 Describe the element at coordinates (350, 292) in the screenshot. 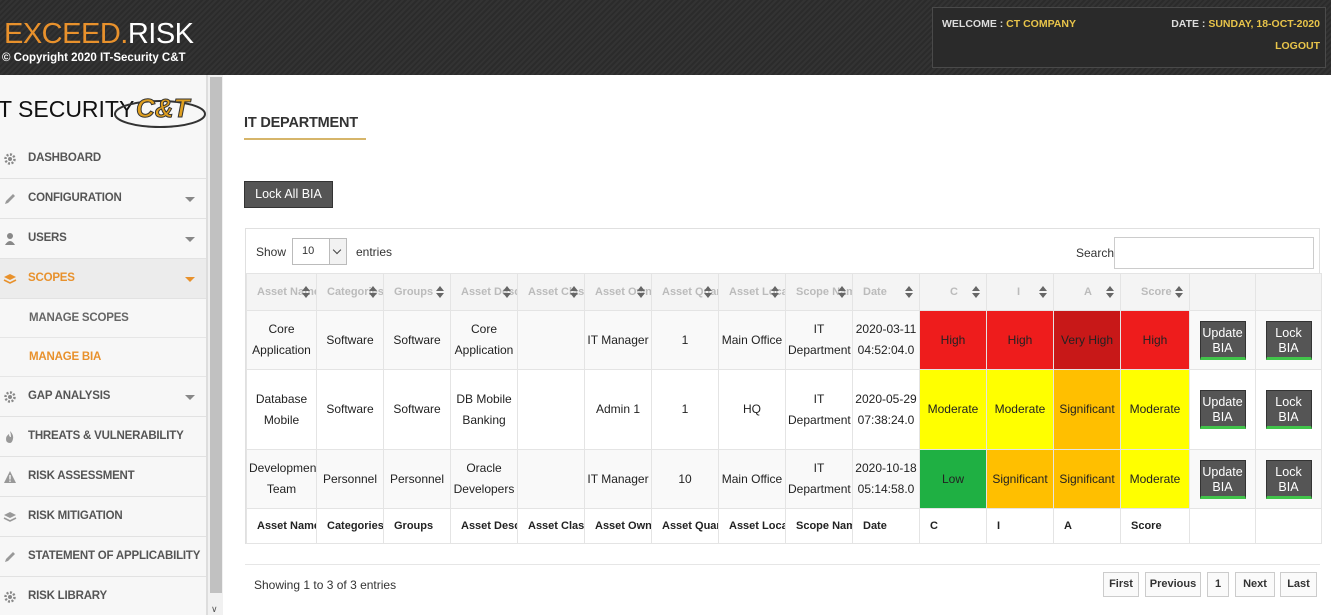

I see `column-header-categories: Categories` at that location.